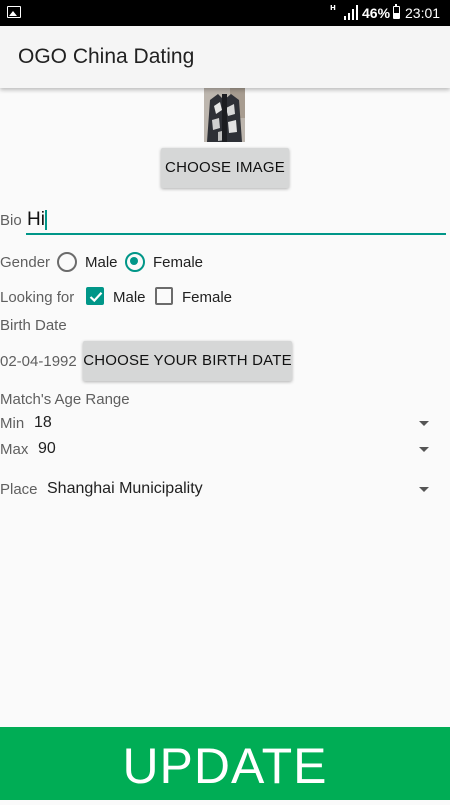  I want to click on age-range-label: Match's Age Range, so click(65, 399).